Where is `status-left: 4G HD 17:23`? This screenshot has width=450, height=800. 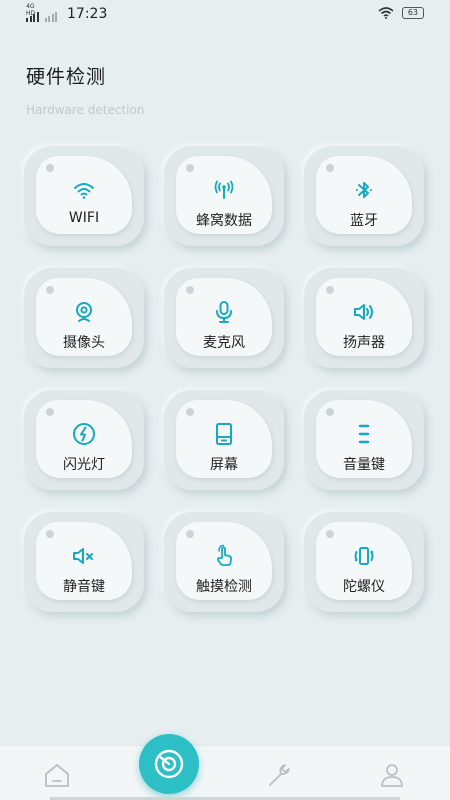
status-left: 4G HD 17:23 is located at coordinates (67, 12).